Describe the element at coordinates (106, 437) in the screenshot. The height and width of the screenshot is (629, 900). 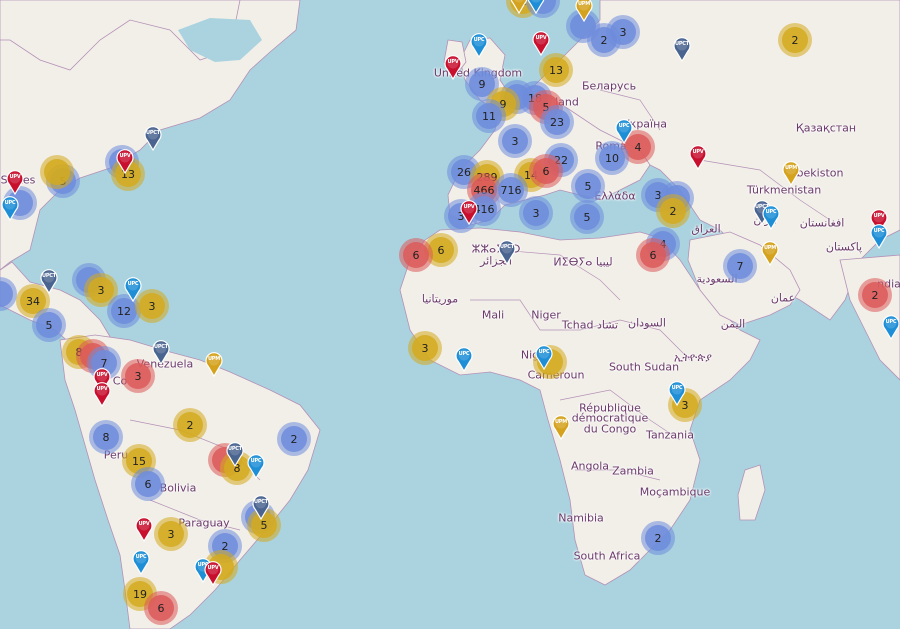
I see `cluster-marker: 8` at that location.